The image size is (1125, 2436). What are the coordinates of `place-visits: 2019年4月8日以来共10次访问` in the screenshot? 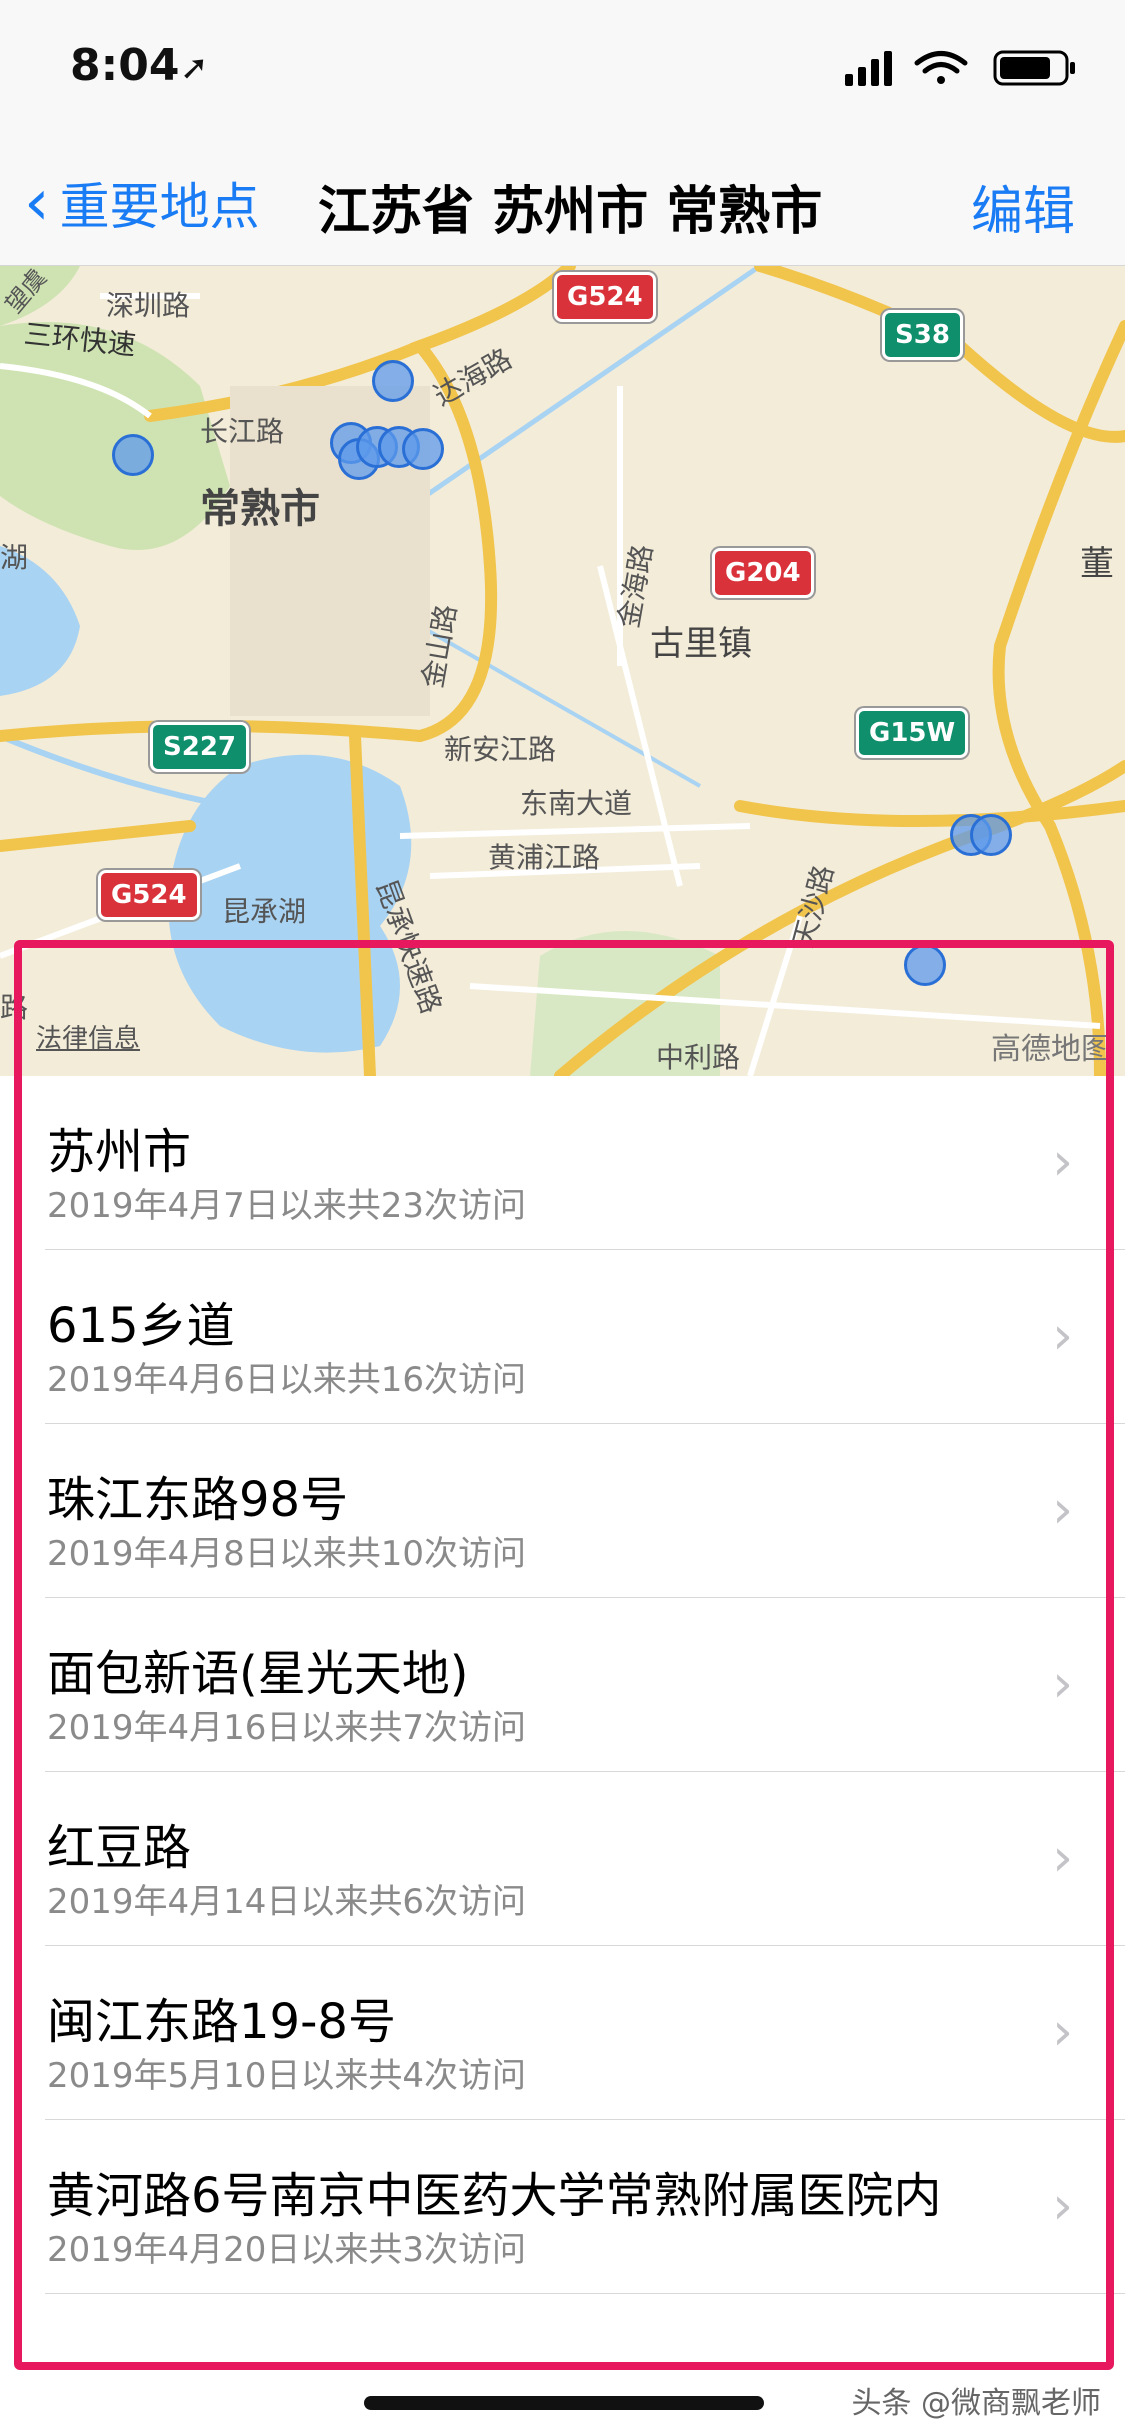 It's located at (287, 1554).